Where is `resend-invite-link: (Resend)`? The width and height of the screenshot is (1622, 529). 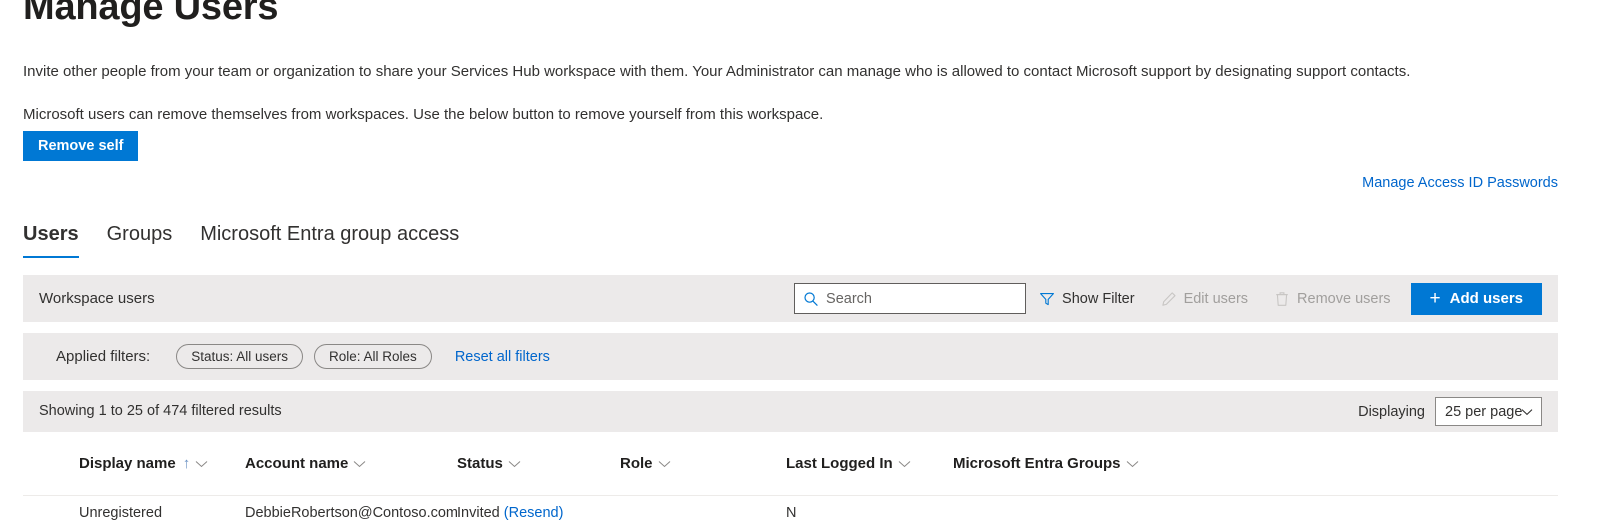 resend-invite-link: (Resend) is located at coordinates (534, 513).